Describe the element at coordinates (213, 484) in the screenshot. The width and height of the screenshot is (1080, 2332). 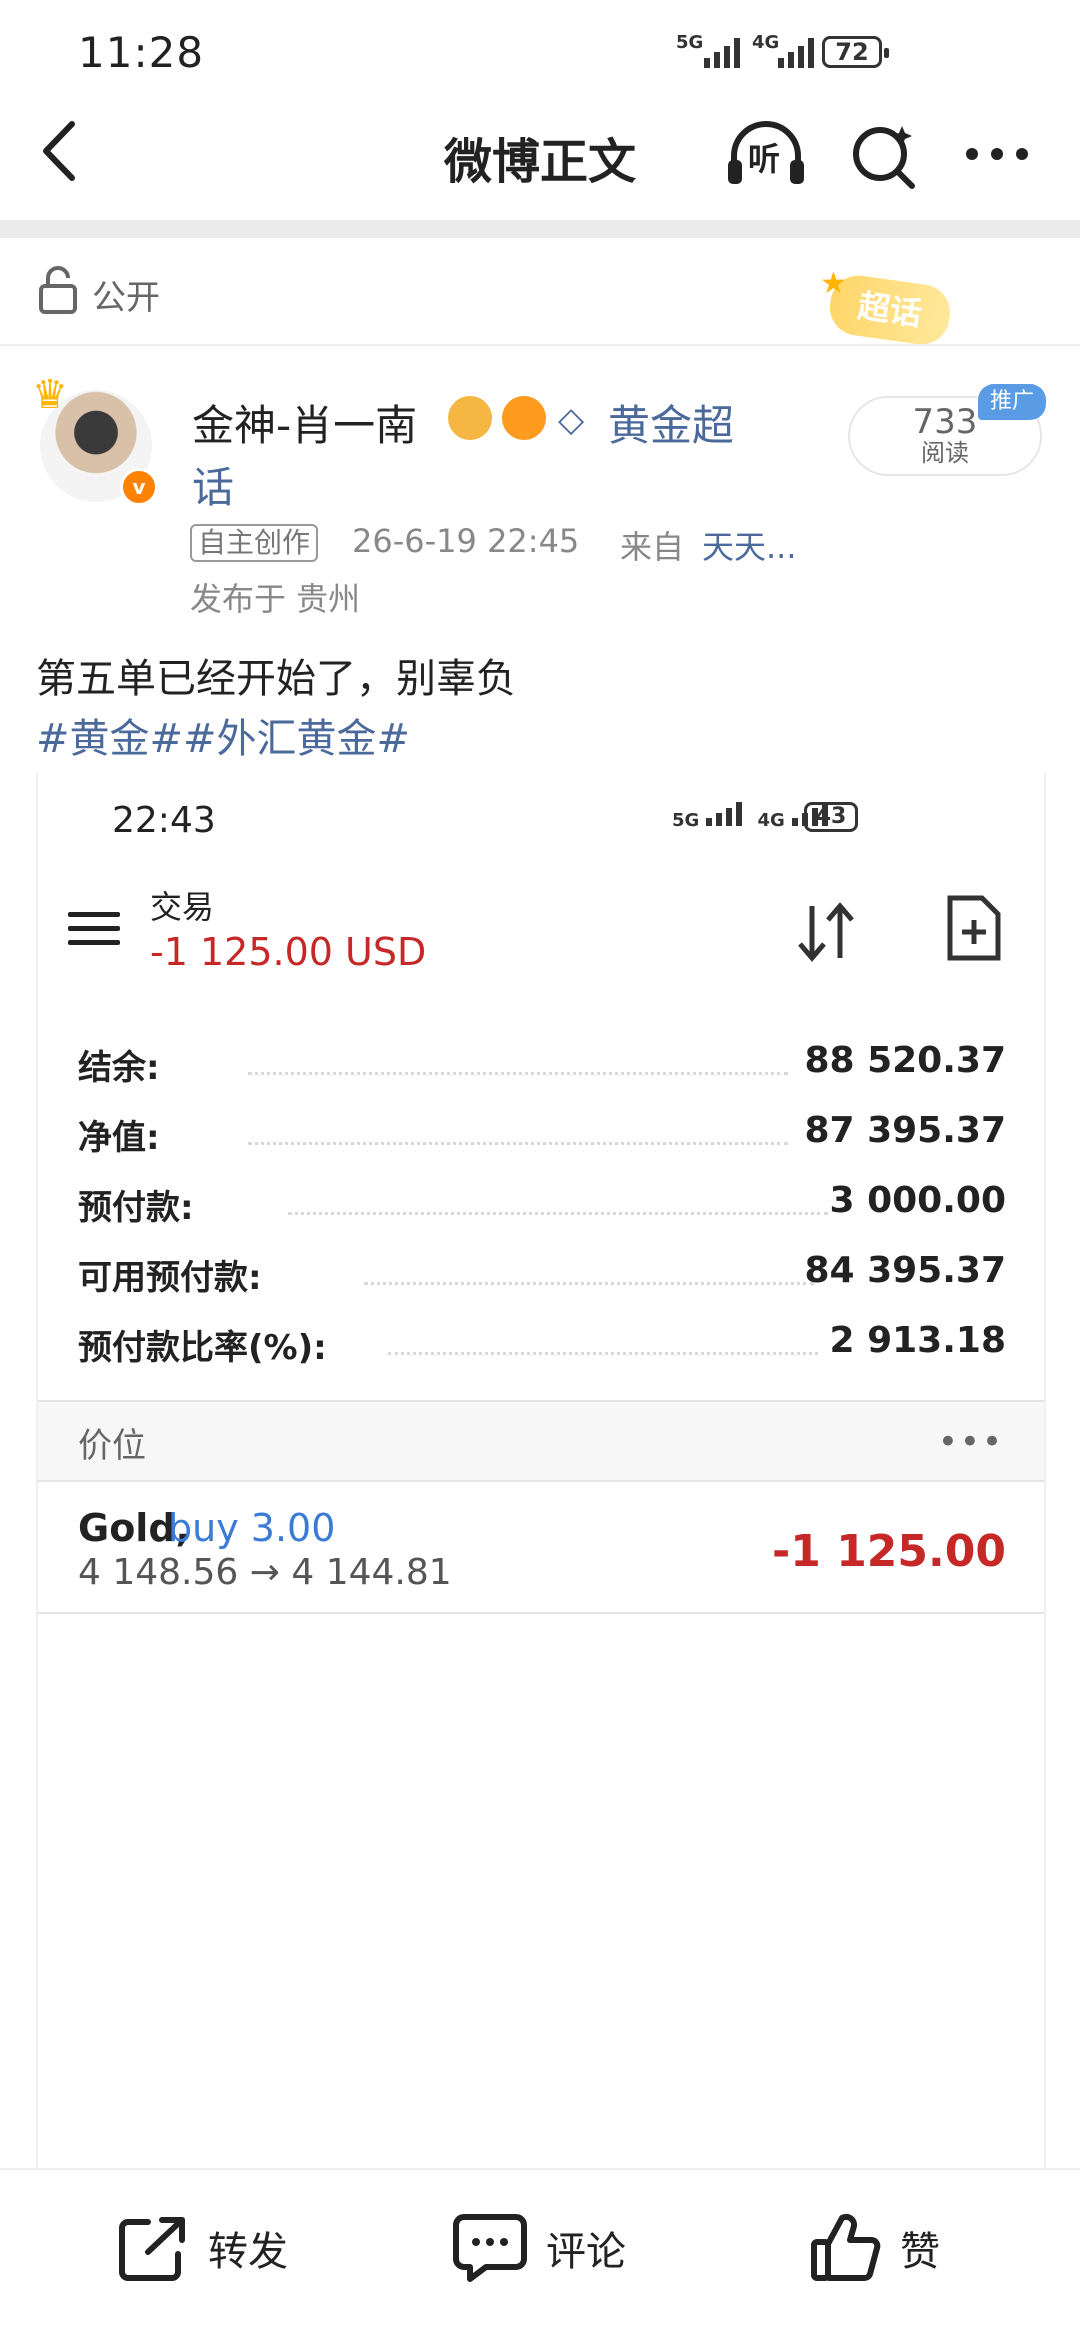
I see `supertopic-link-cont: 话` at that location.